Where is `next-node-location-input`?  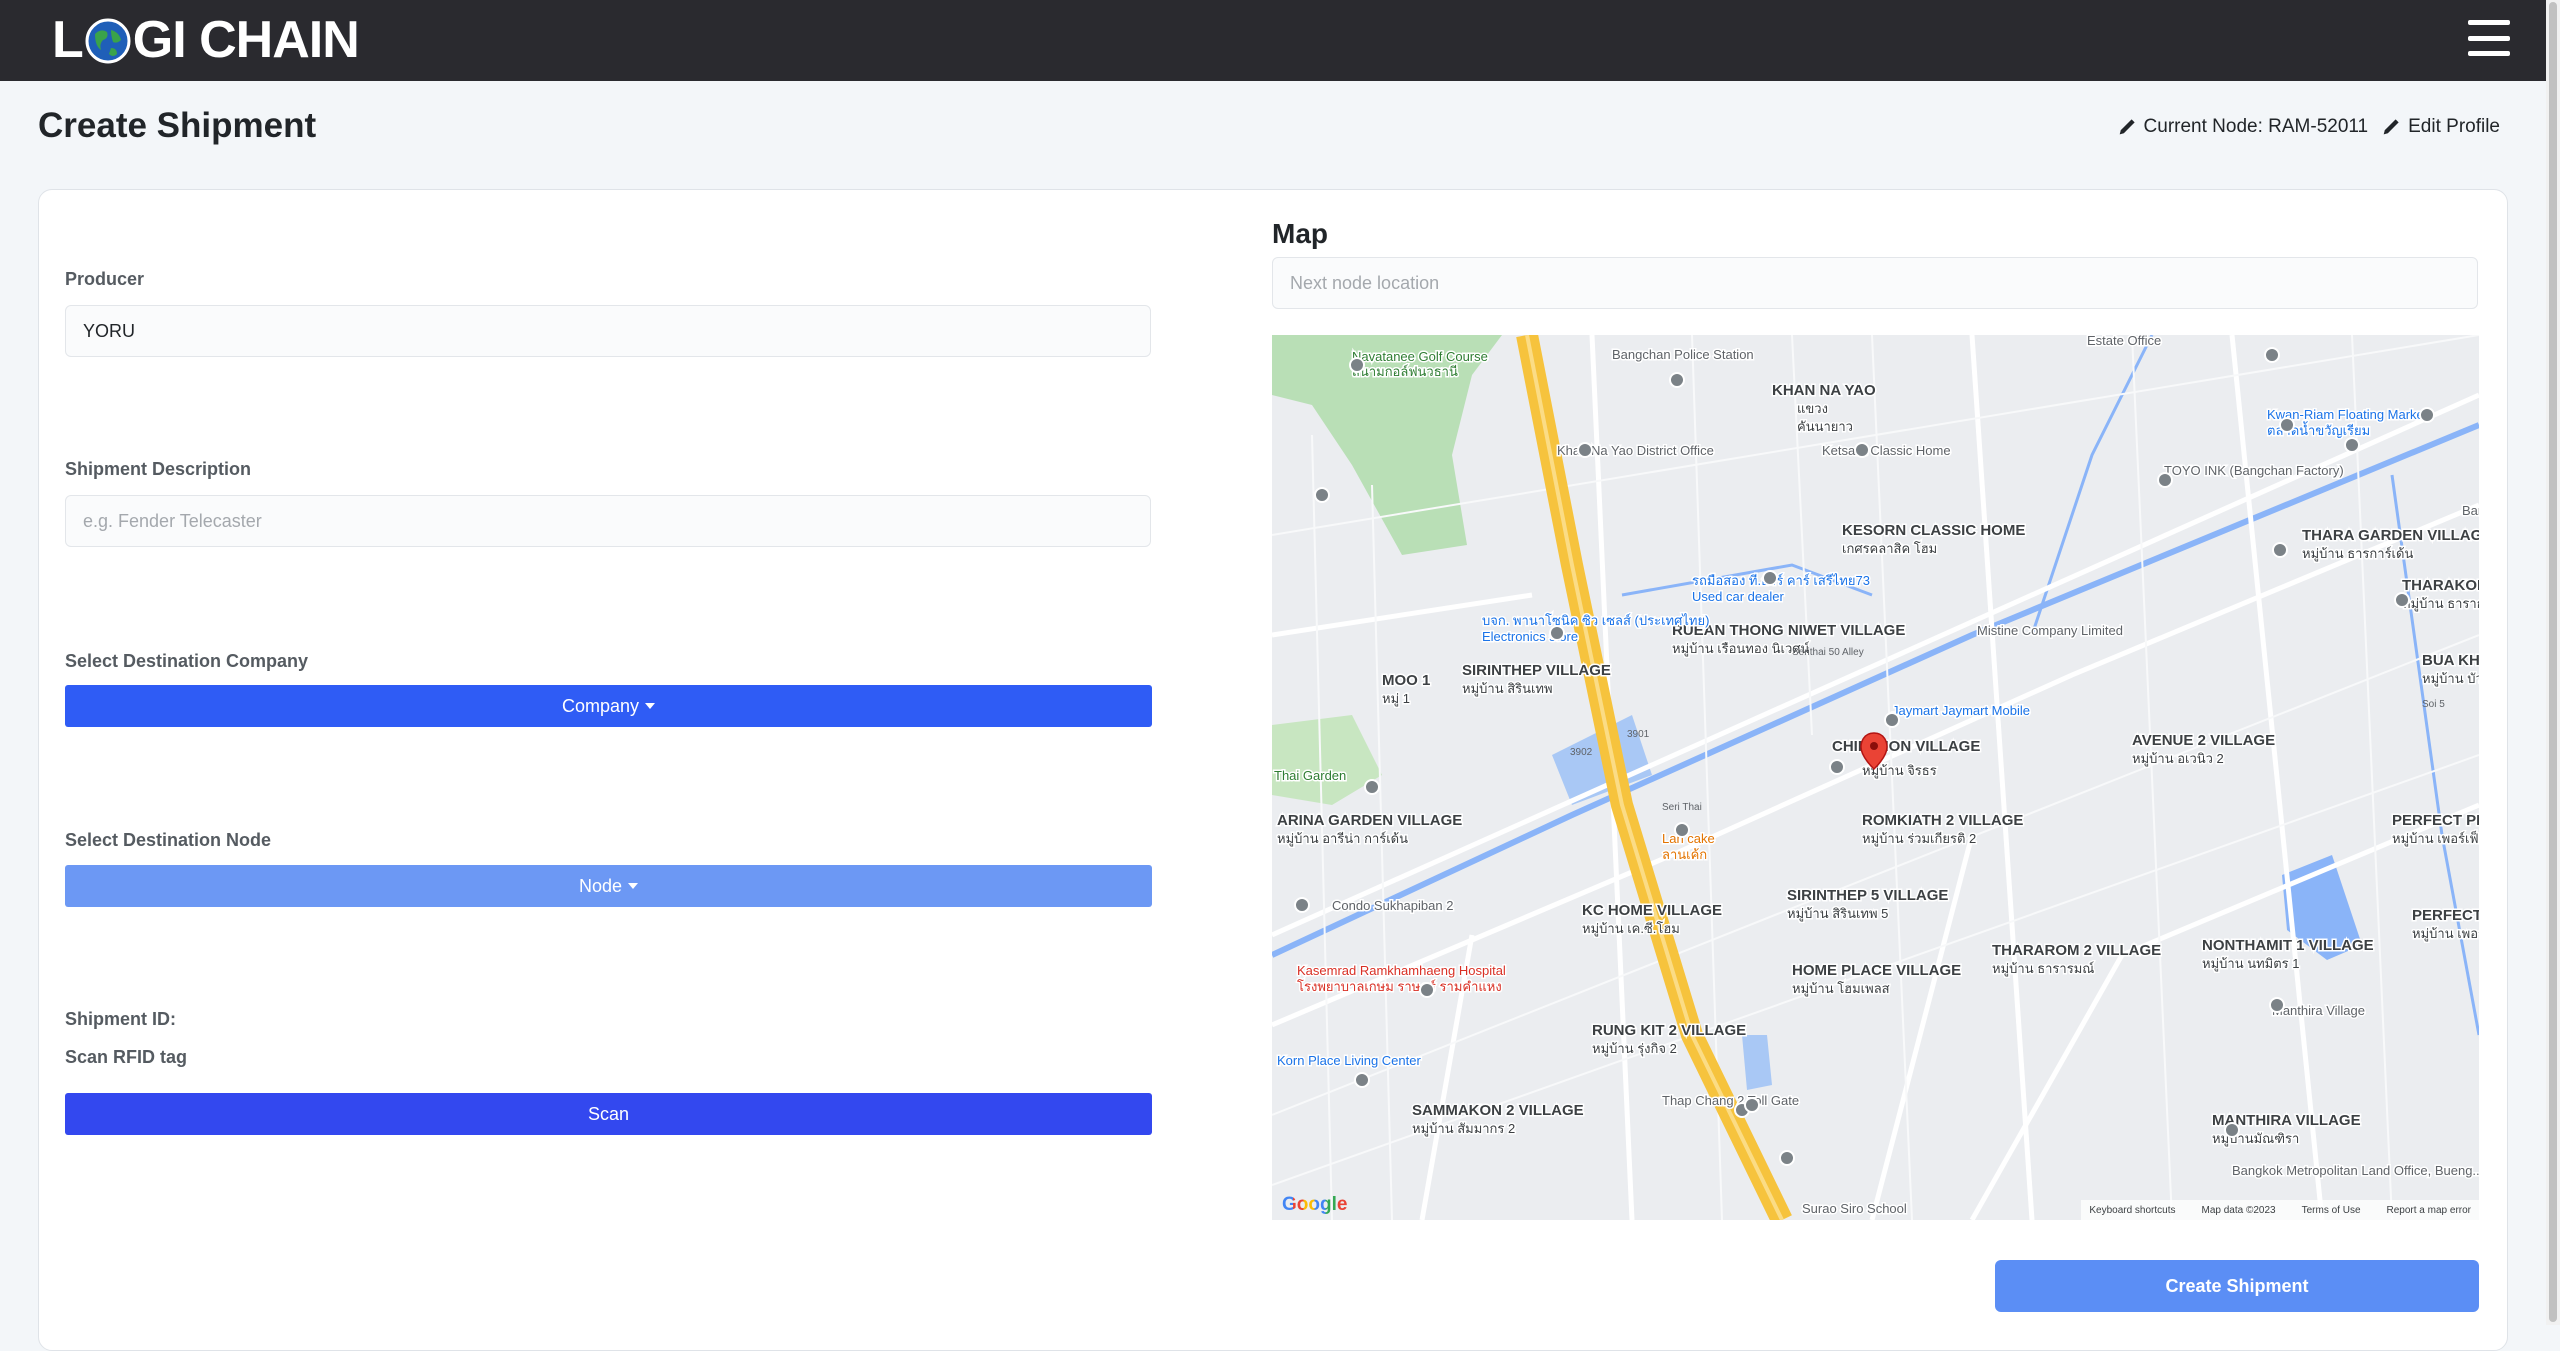 next-node-location-input is located at coordinates (1875, 283).